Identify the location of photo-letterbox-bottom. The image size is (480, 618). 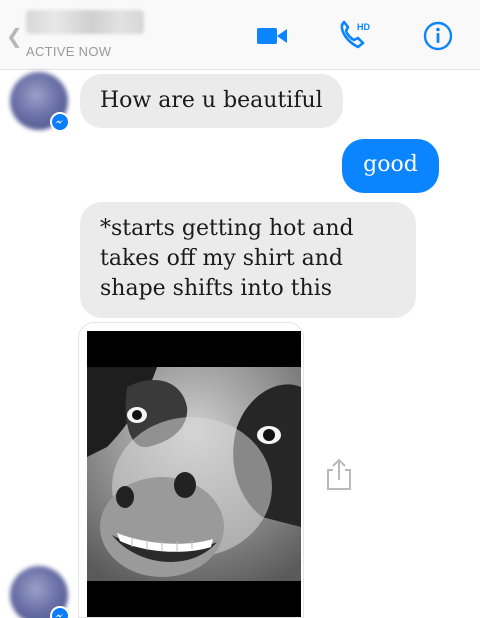
(194, 599).